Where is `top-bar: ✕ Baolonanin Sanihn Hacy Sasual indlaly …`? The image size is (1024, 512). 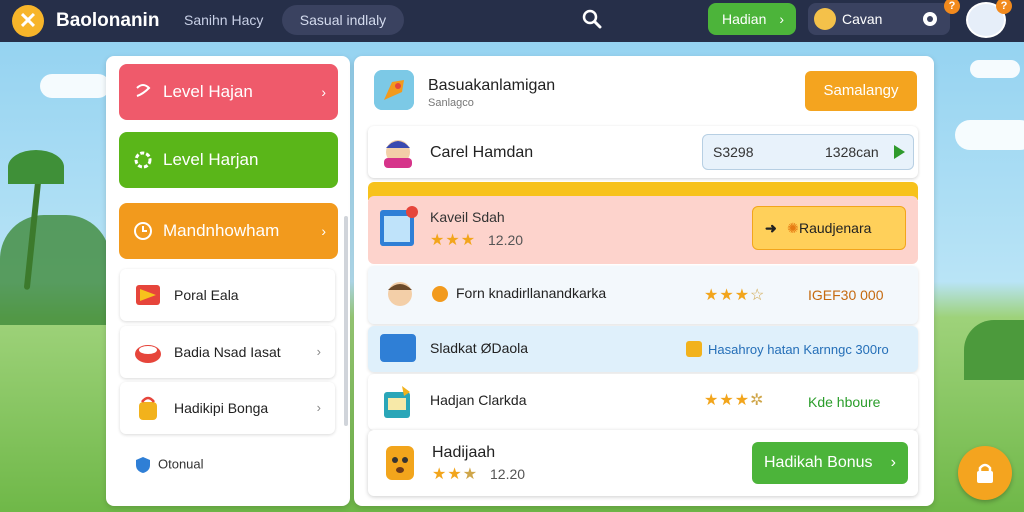 top-bar: ✕ Baolonanin Sanihn Hacy Sasual indlaly … is located at coordinates (512, 21).